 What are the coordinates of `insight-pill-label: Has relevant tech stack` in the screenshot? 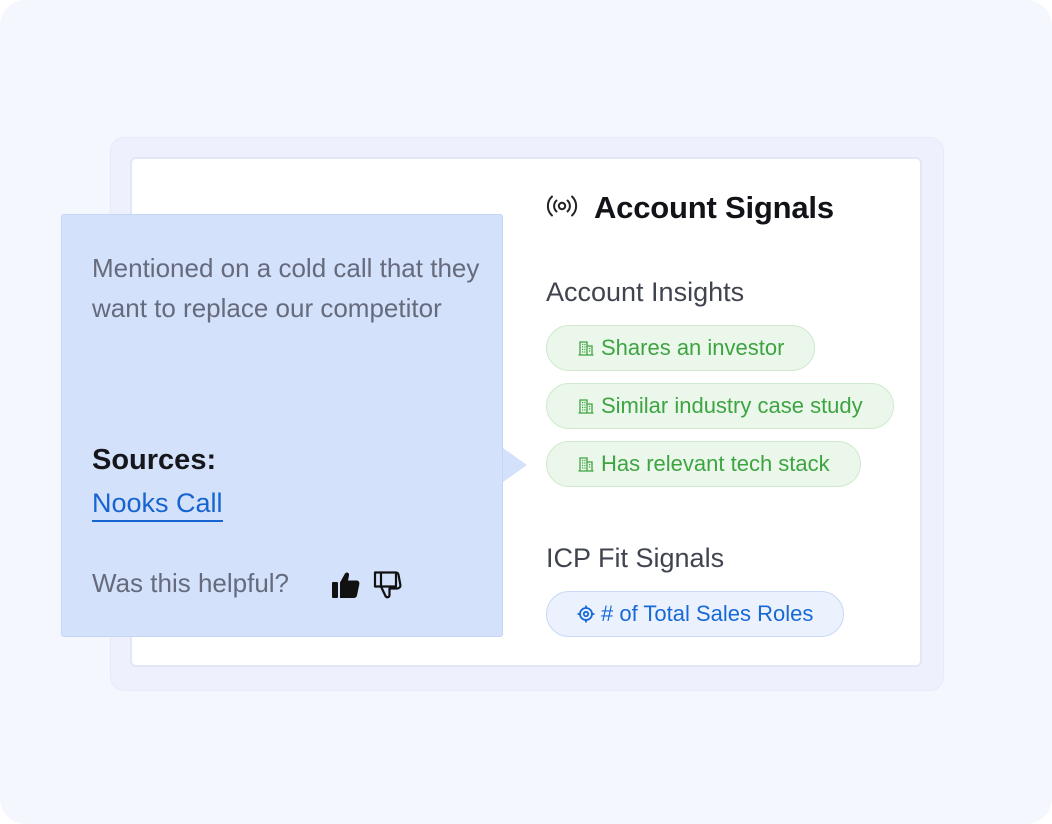 It's located at (715, 463).